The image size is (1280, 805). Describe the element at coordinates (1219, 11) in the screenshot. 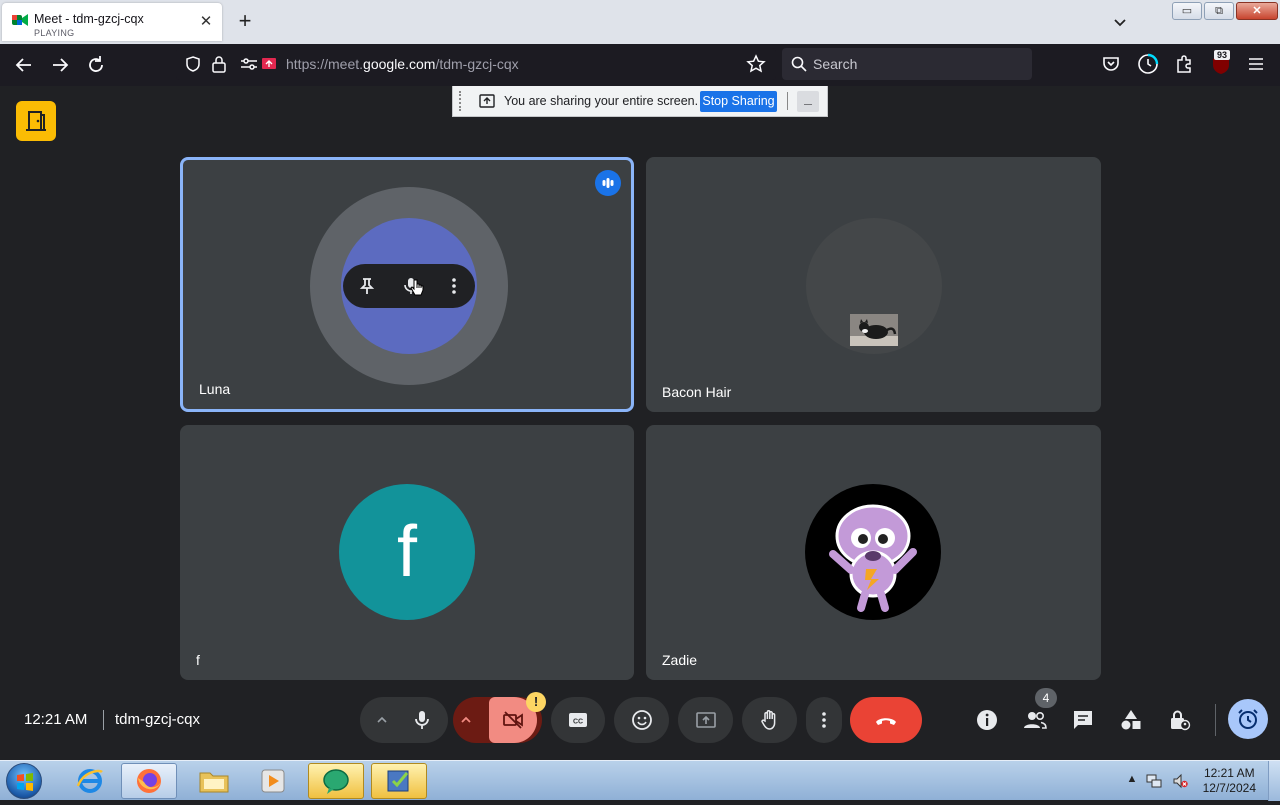

I see `window-restore-button: ⧉` at that location.